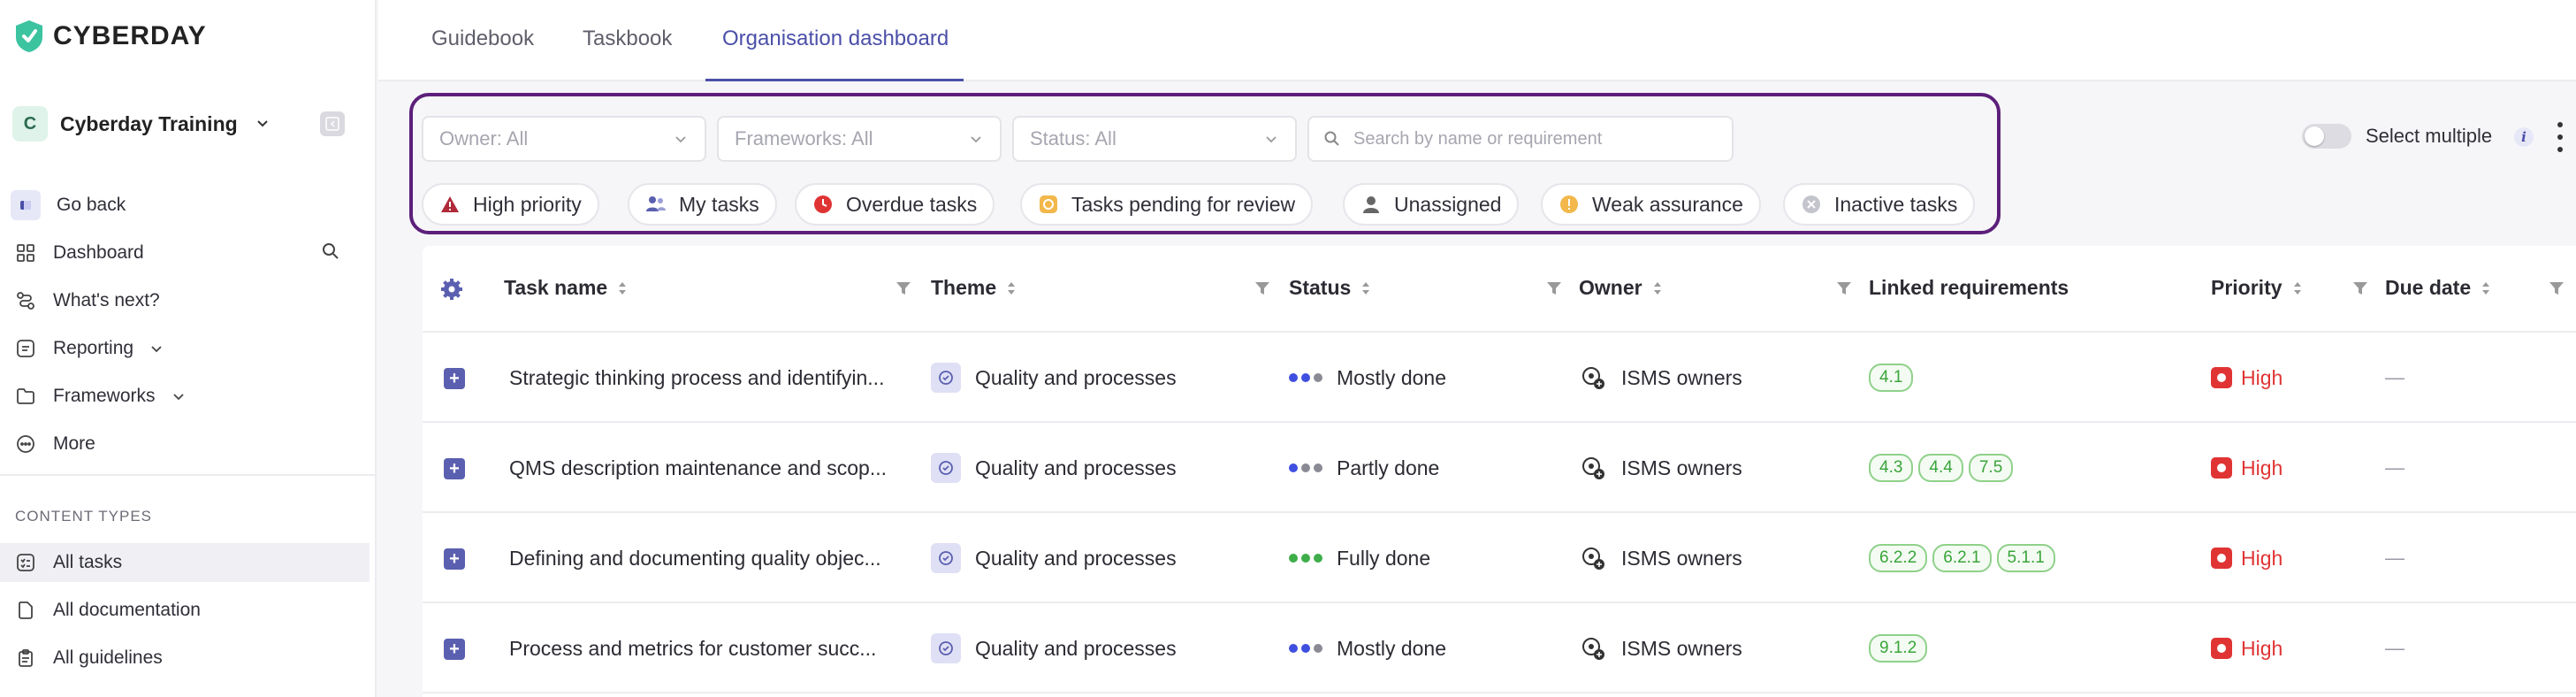  Describe the element at coordinates (895, 205) in the screenshot. I see `chip-overdue-tasks: Overdue tasks` at that location.